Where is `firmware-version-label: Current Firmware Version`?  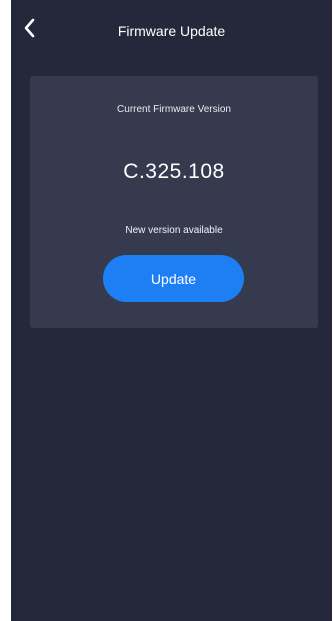 firmware-version-label: Current Firmware Version is located at coordinates (174, 109).